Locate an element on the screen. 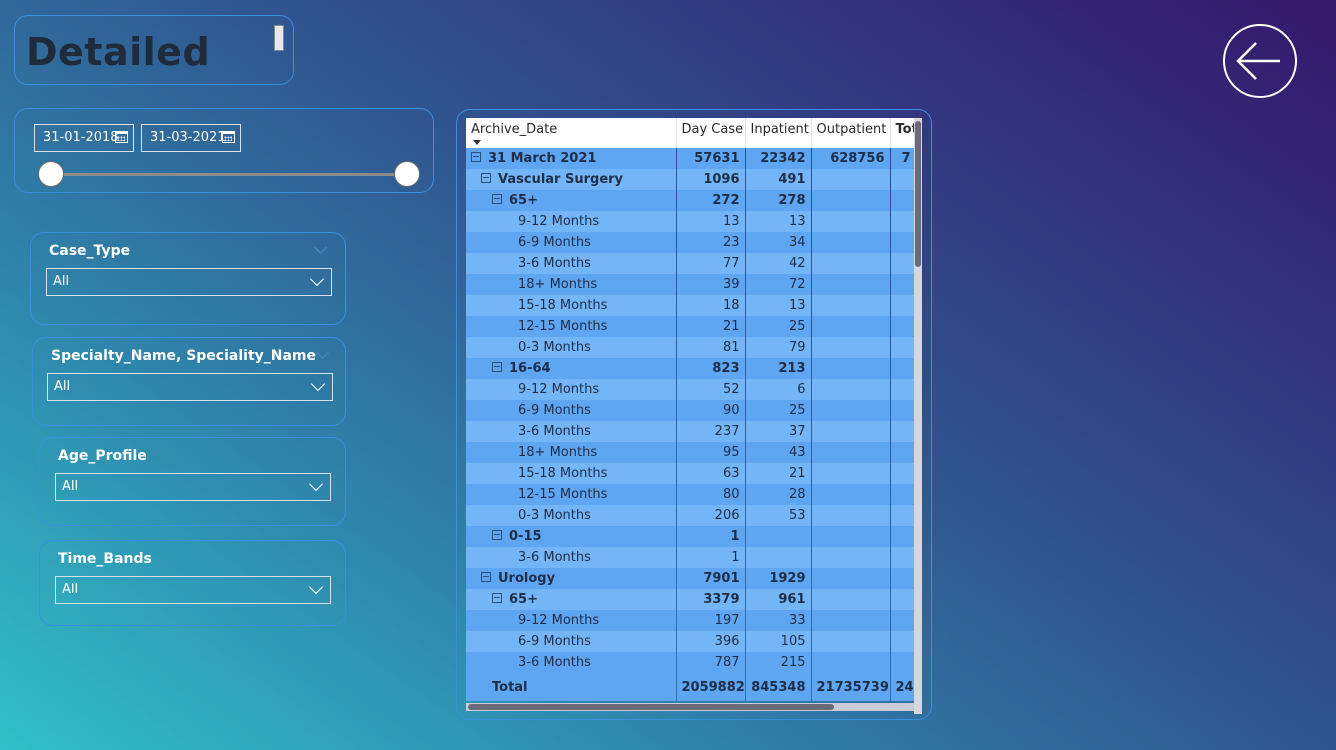  table-row: 6-9 Months 396 105 is located at coordinates (691, 641).